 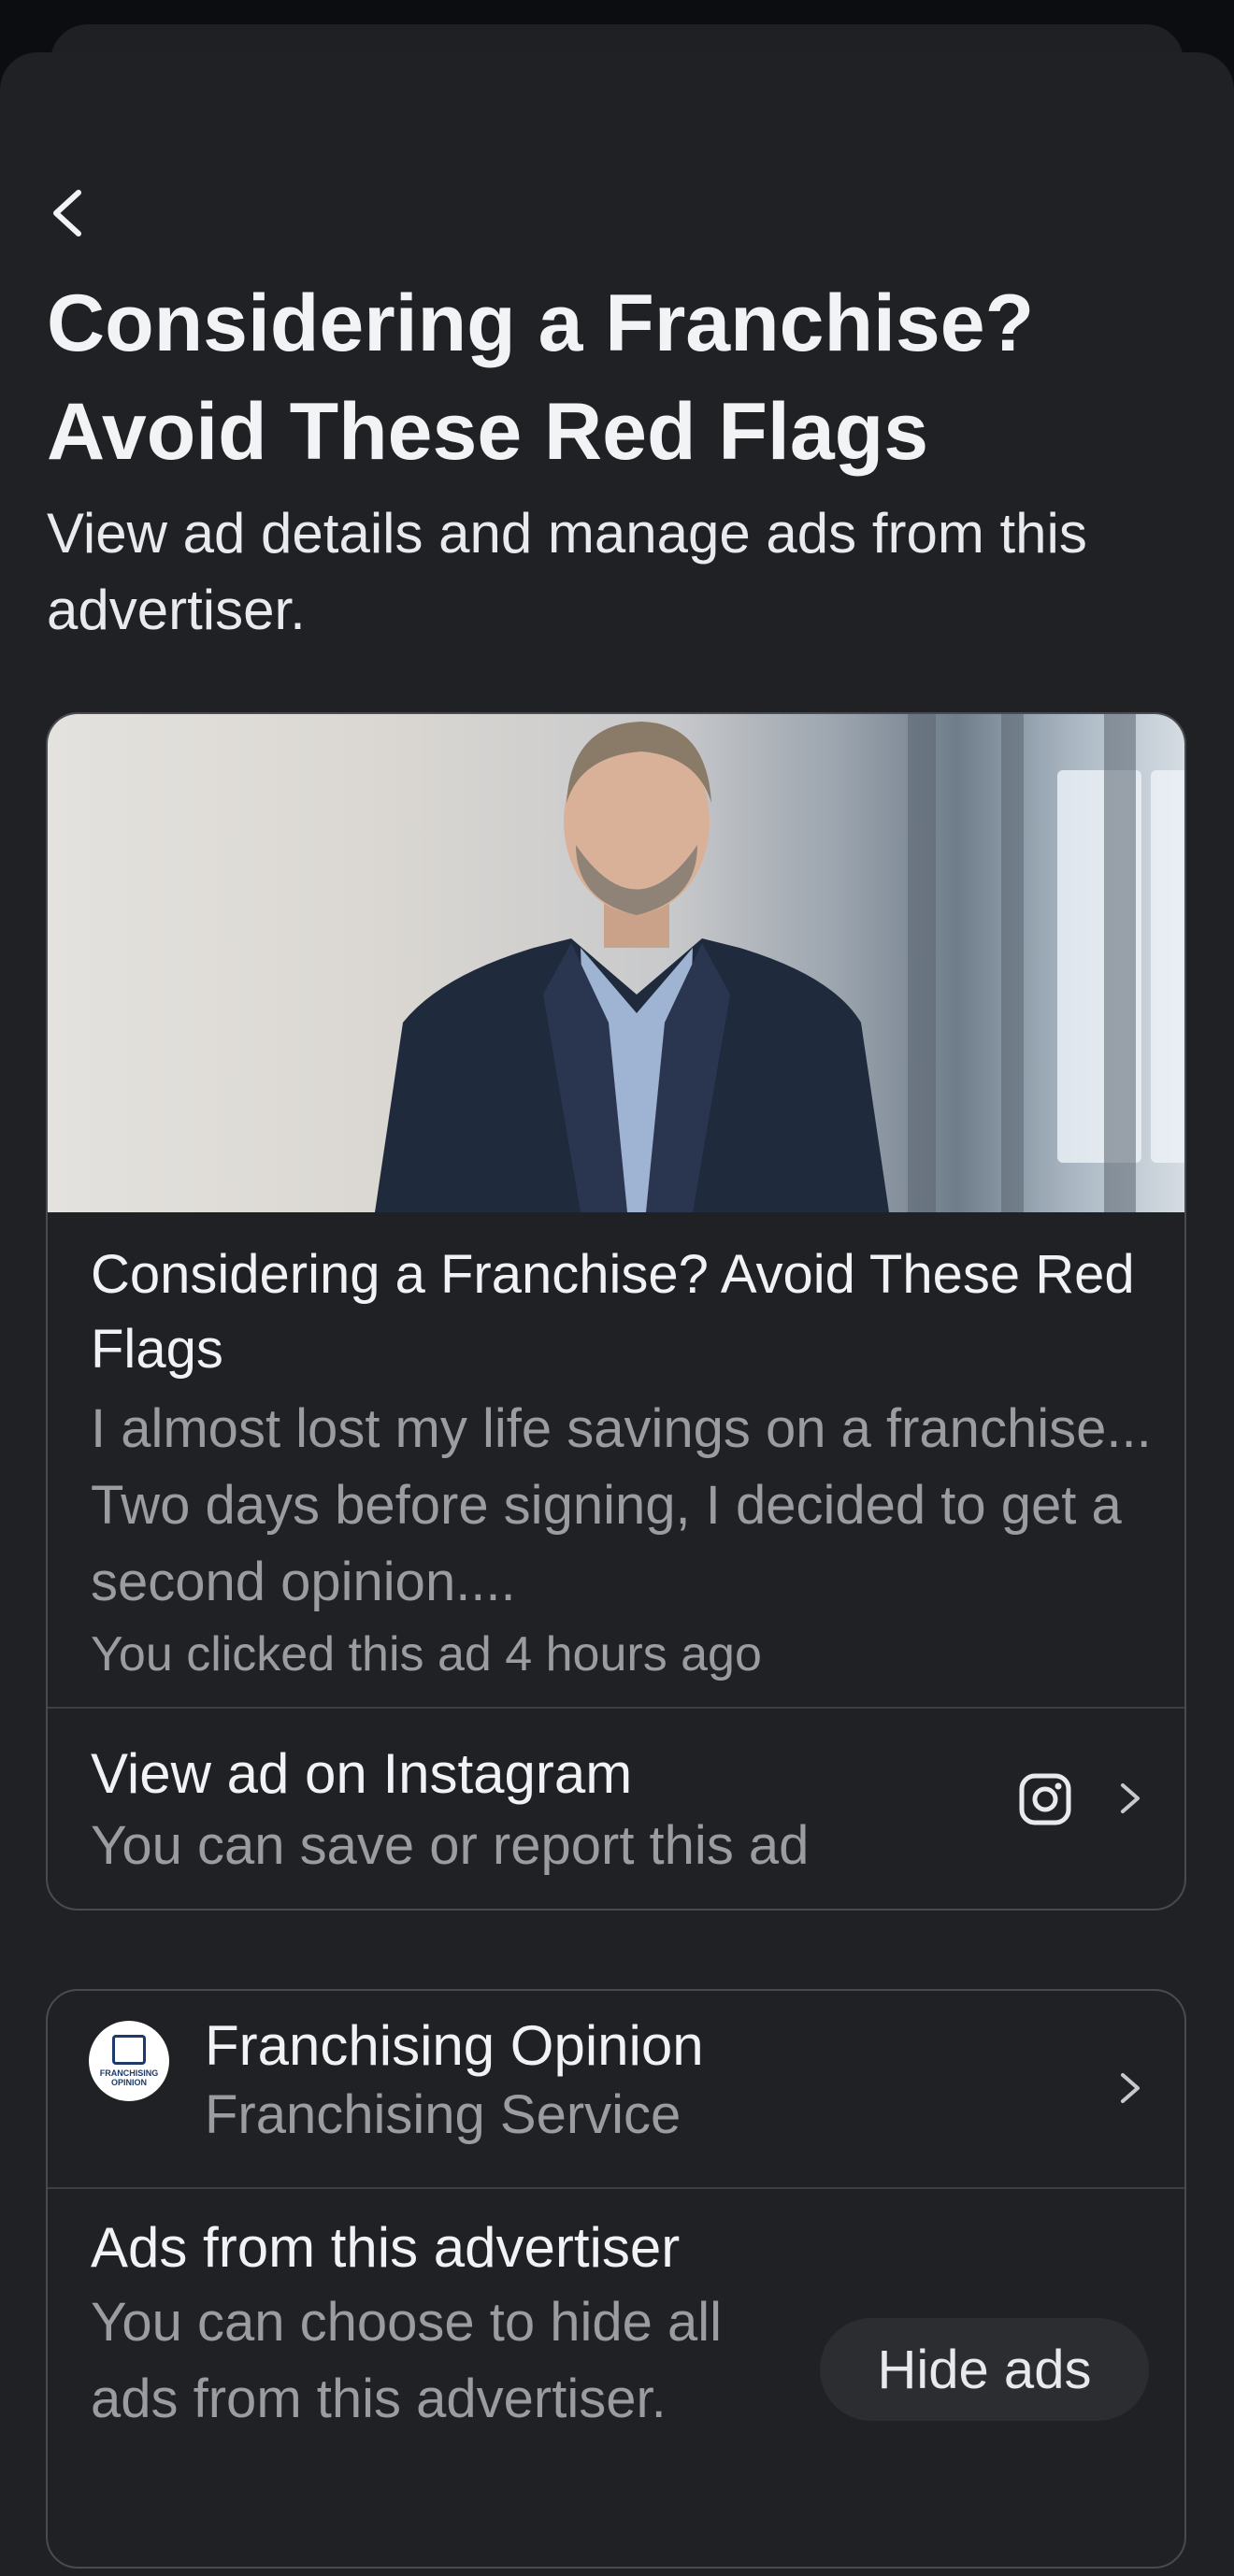 What do you see at coordinates (450, 1845) in the screenshot?
I see `instagram-row-subtitle: You can save or report this ad` at bounding box center [450, 1845].